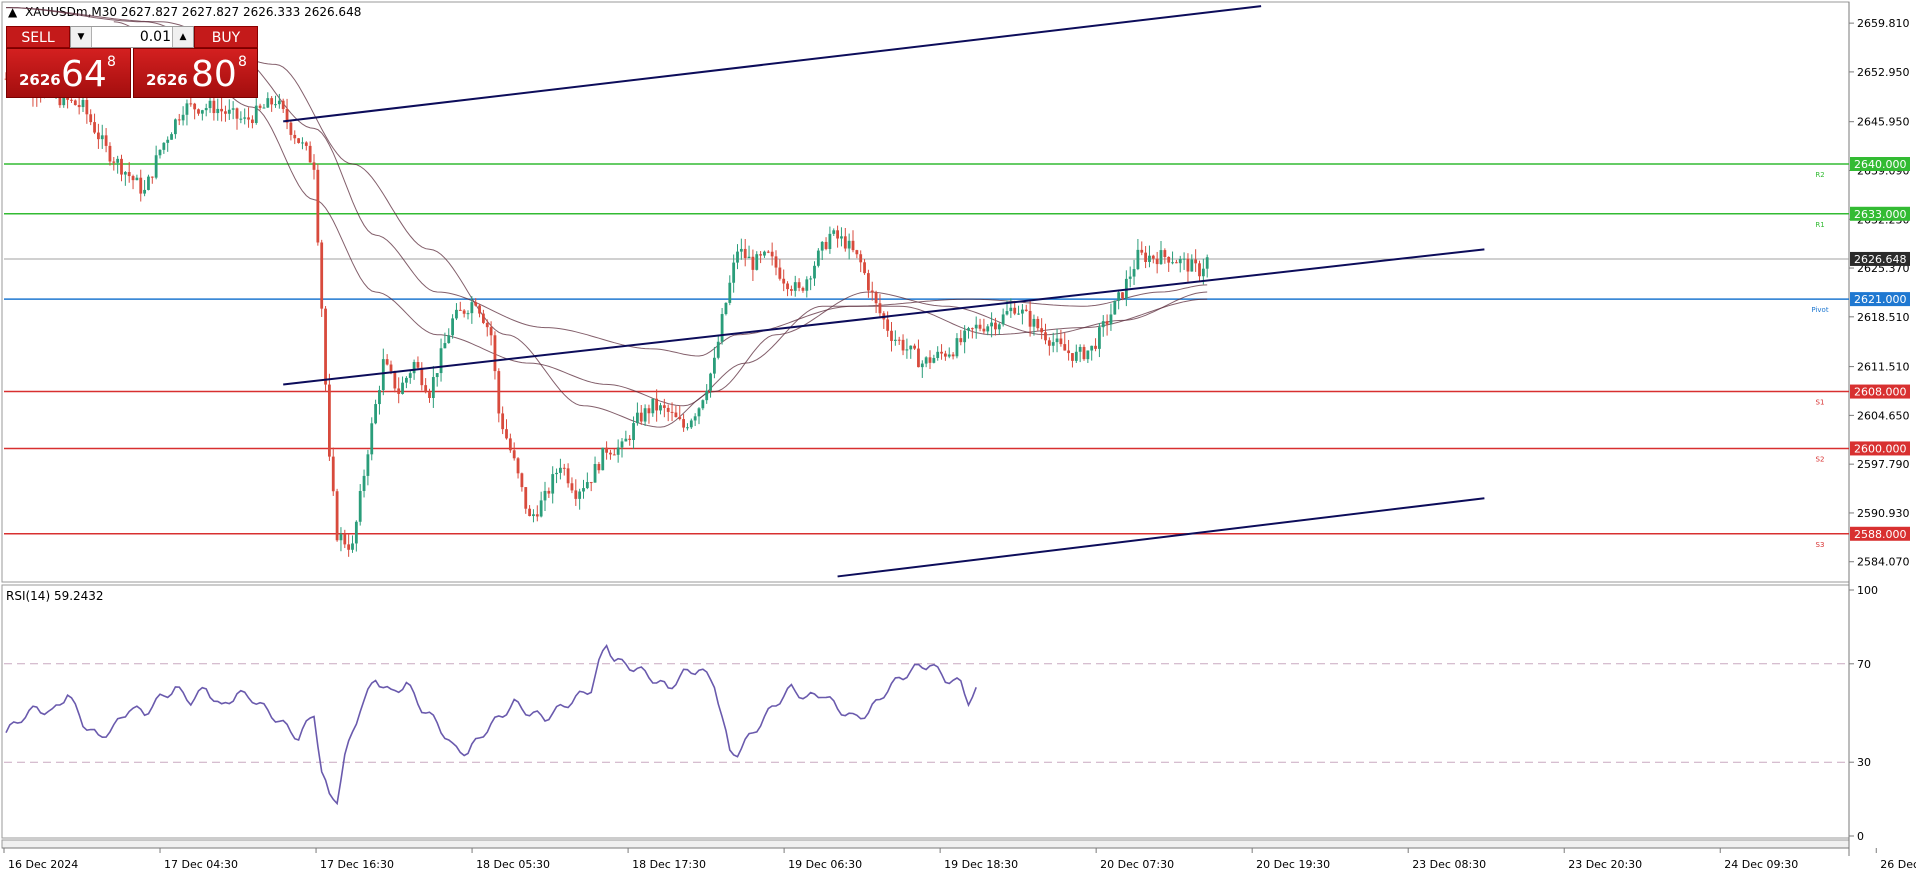  I want to click on lot-size-input, so click(132, 37).